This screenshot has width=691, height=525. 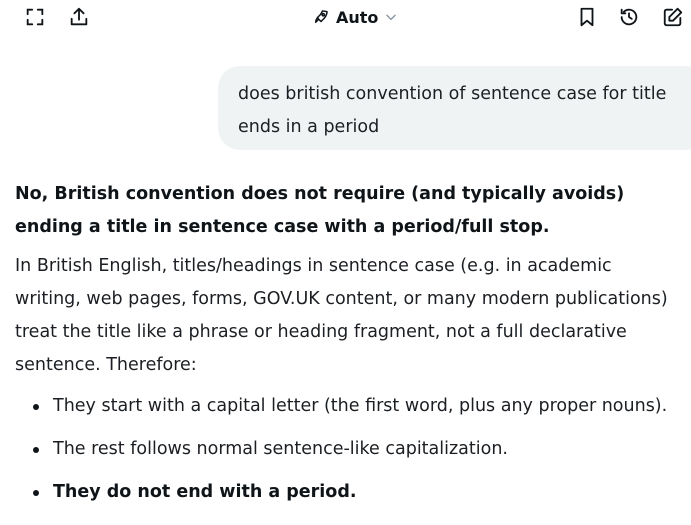 I want to click on model-selector: Auto, so click(x=355, y=17).